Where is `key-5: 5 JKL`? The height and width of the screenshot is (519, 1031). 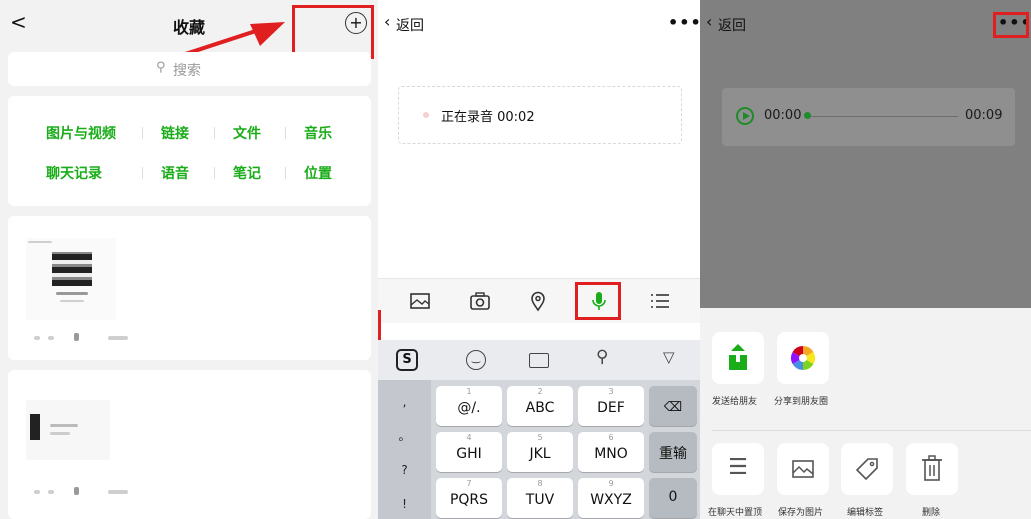
key-5: 5 JKL is located at coordinates (540, 452).